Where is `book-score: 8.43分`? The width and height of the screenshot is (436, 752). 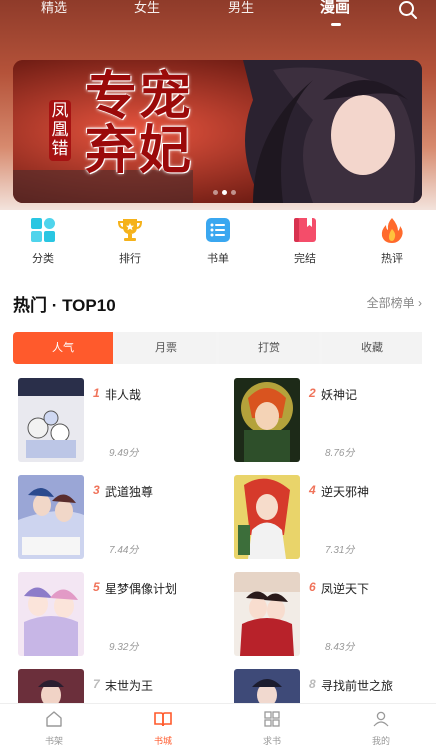
book-score: 8.43分 is located at coordinates (340, 647).